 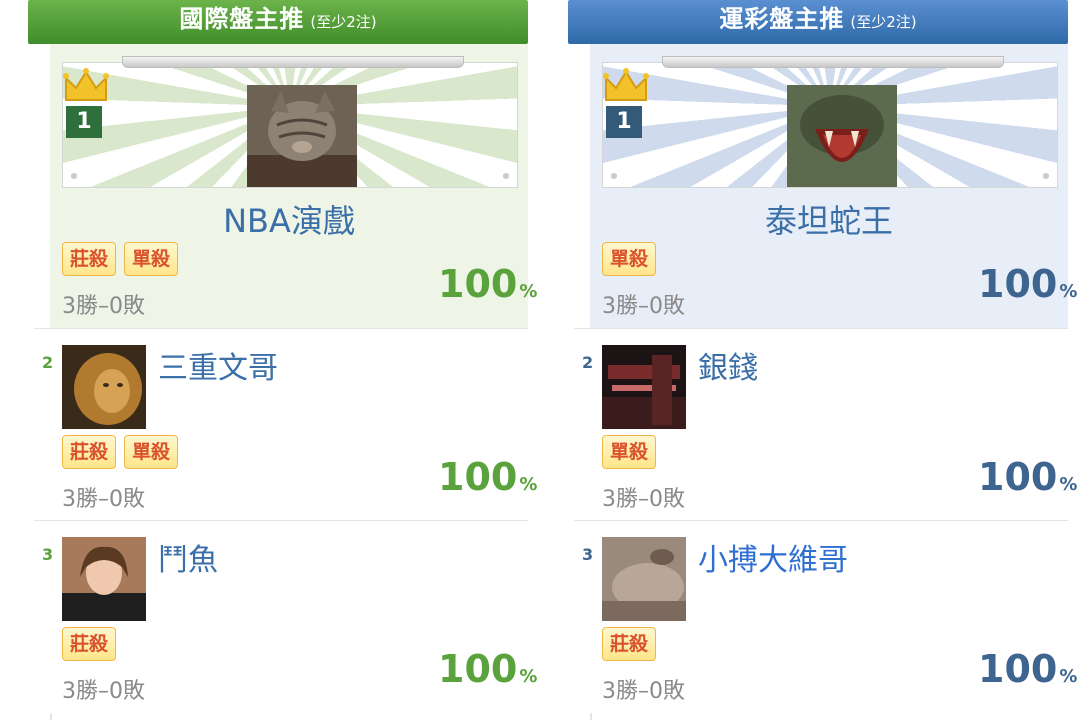 I want to click on list-item: 2 三重文哥 莊殺 單殺 3勝–0敗 100%, so click(x=285, y=424).